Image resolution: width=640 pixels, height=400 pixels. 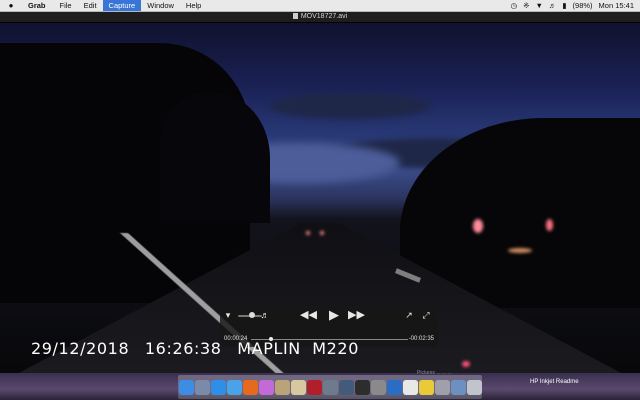 What do you see at coordinates (421, 339) in the screenshot?
I see `remaining-time: -00:02:35` at bounding box center [421, 339].